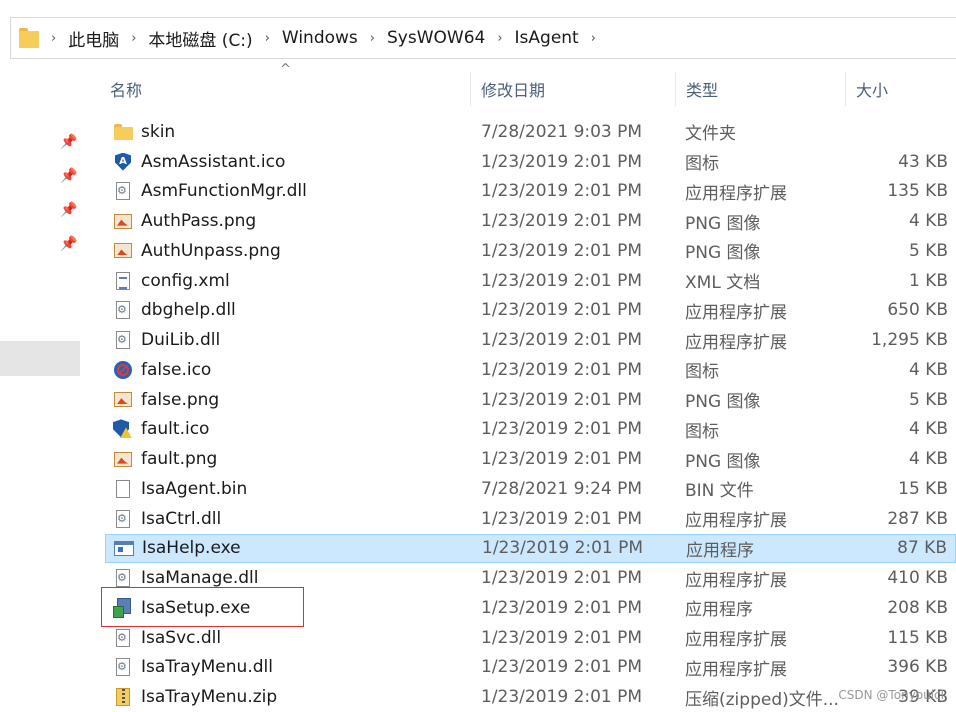 The height and width of the screenshot is (712, 956). Describe the element at coordinates (224, 191) in the screenshot. I see `file-name: AsmFunctionMgr.dll` at that location.